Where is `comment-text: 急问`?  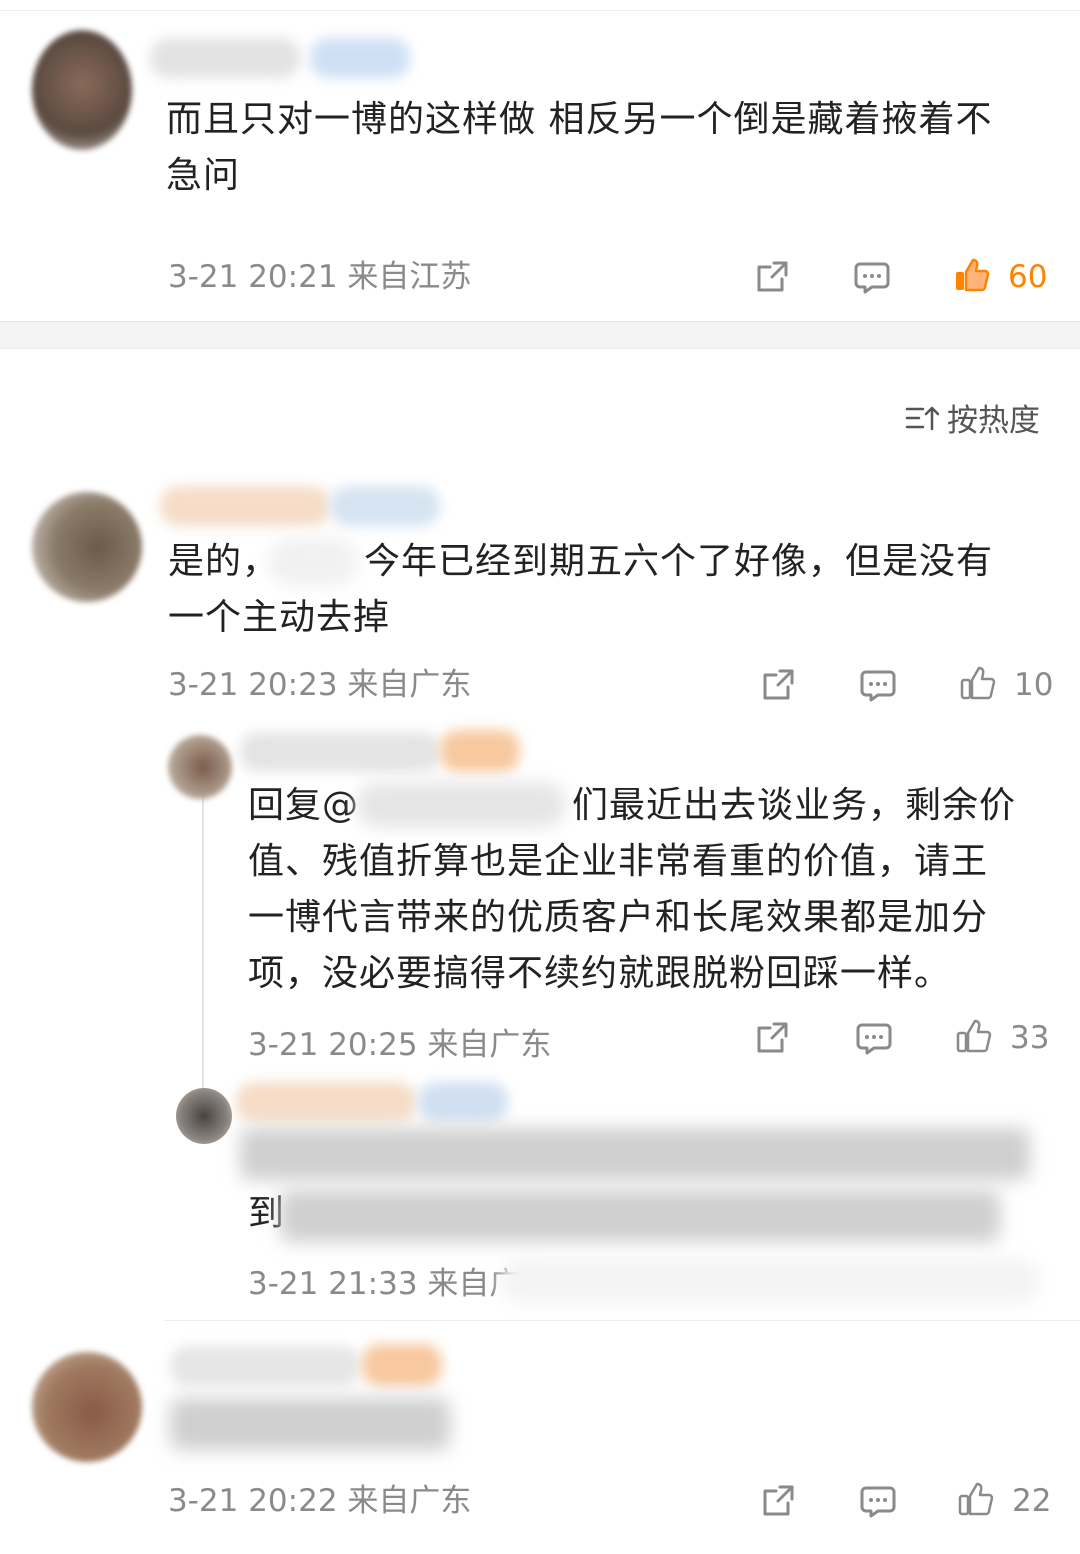
comment-text: 急问 is located at coordinates (203, 175).